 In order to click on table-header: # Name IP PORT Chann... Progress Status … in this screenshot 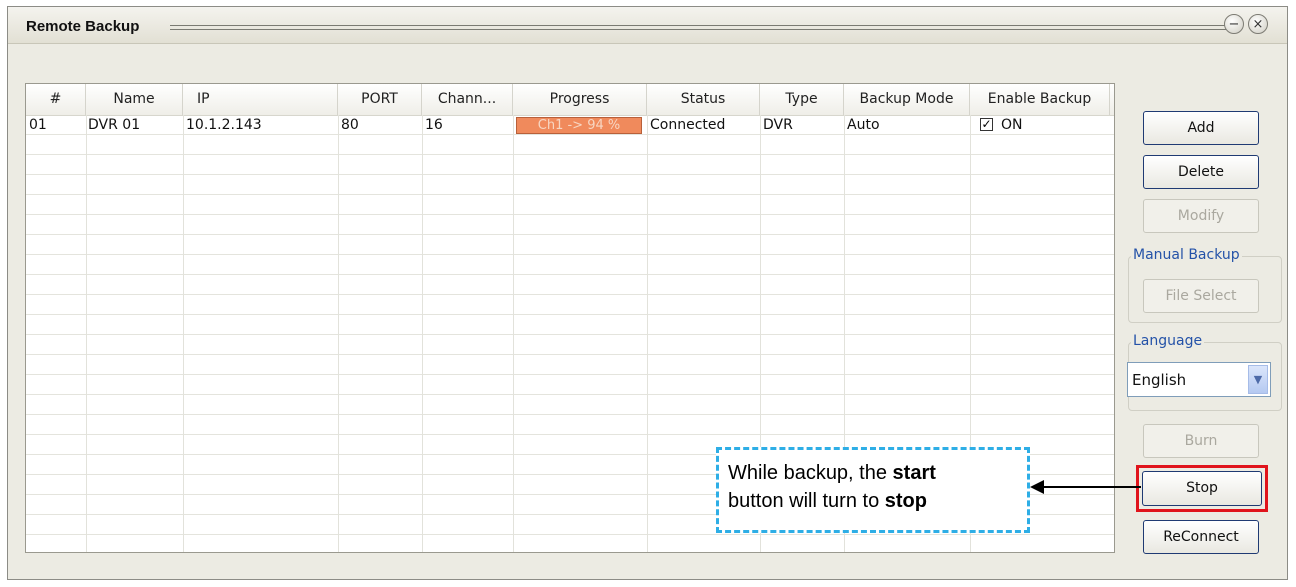, I will do `click(570, 100)`.